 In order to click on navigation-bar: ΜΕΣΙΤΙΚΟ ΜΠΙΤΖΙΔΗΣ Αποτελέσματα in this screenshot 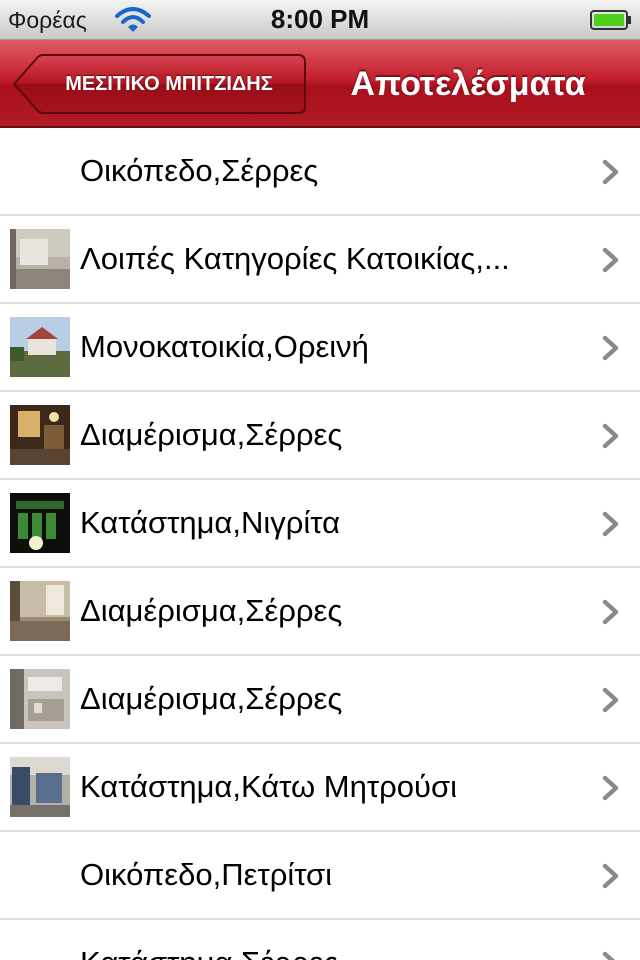, I will do `click(320, 84)`.